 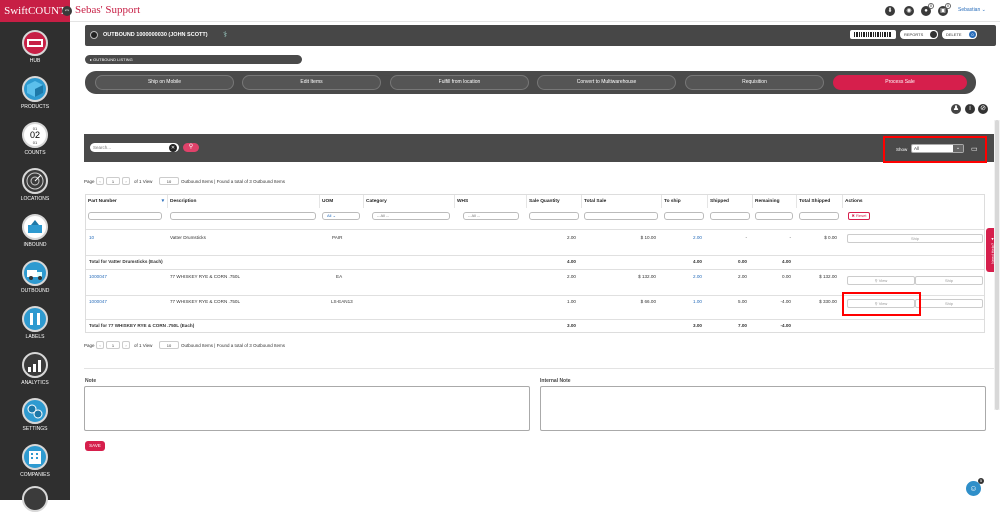 I want to click on internal-note-textarea, so click(x=763, y=408).